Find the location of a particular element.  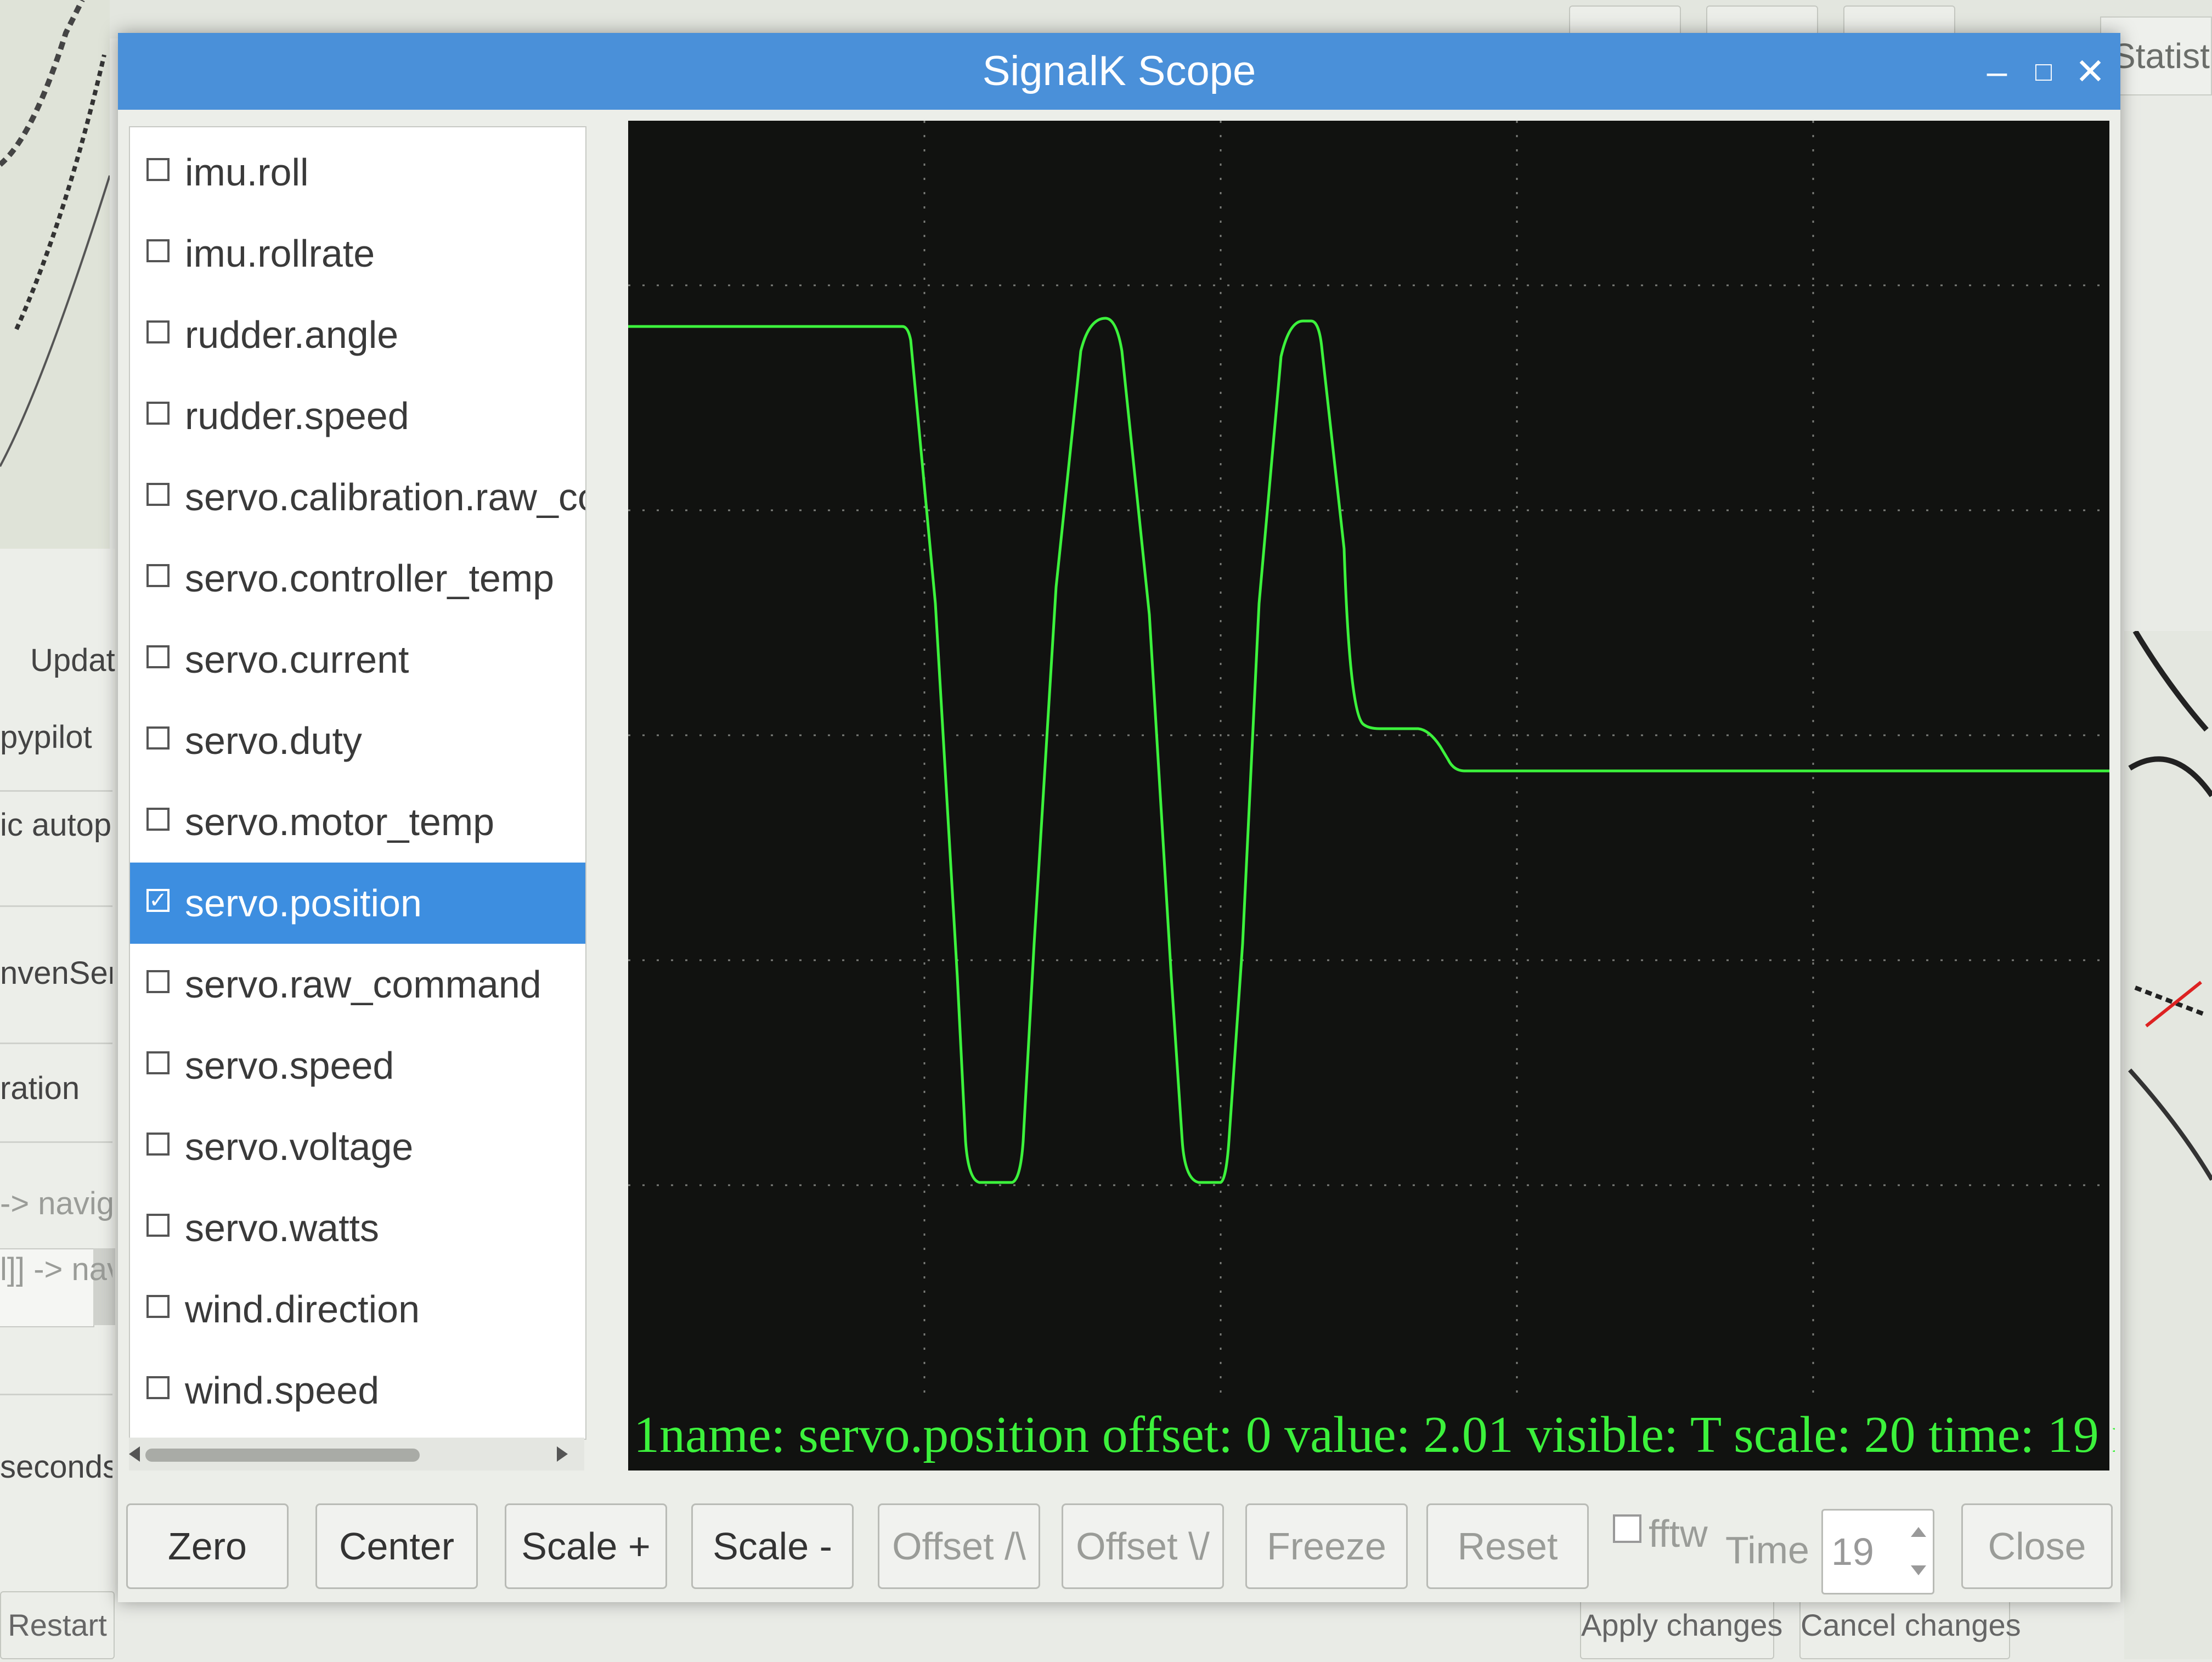

center-button: Center is located at coordinates (397, 1546).